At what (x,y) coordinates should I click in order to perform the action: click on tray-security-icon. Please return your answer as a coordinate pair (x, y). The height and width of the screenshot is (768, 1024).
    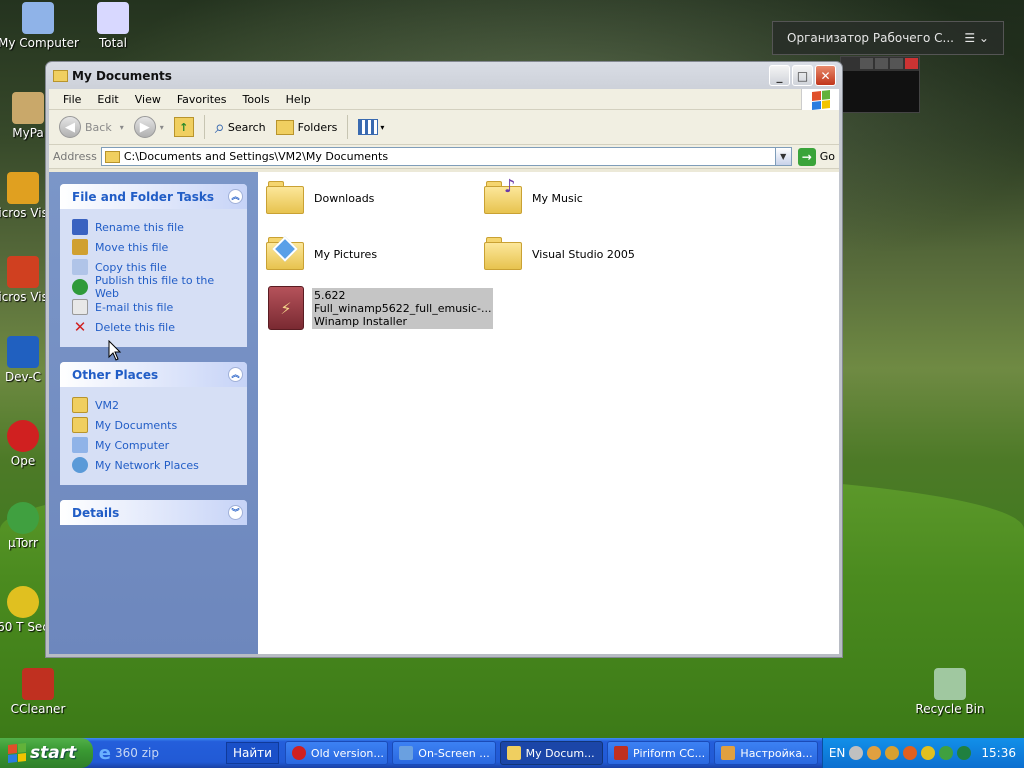
    Looking at the image, I should click on (910, 753).